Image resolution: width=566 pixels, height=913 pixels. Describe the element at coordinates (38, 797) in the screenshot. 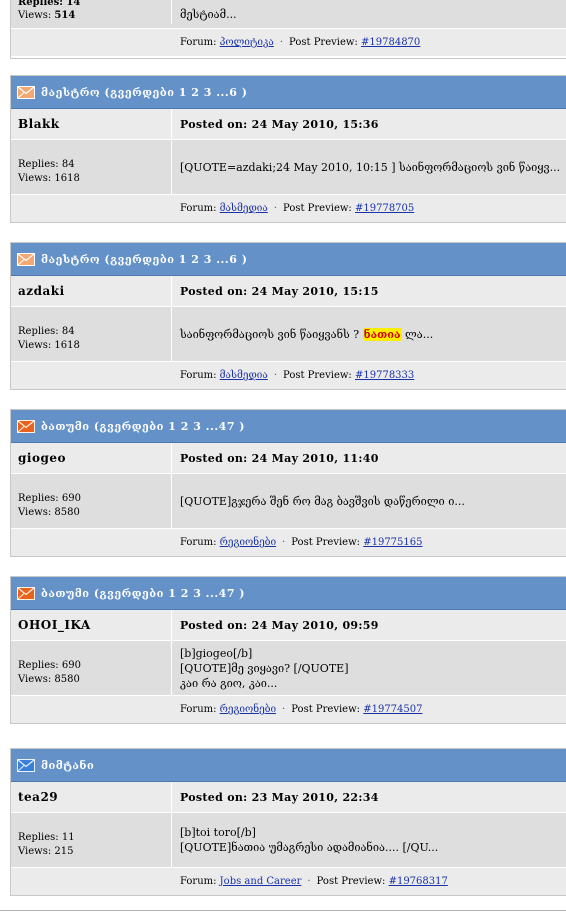

I see `post-author: tea29` at that location.